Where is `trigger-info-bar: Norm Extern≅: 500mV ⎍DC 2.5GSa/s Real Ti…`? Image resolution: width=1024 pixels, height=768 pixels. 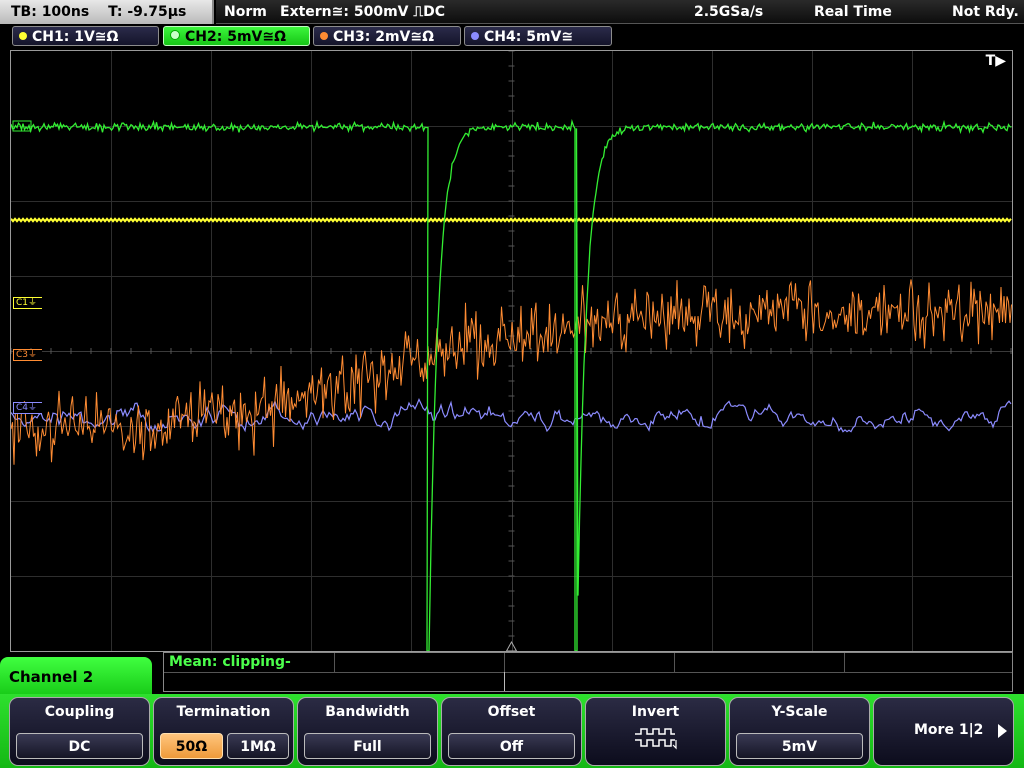
trigger-info-bar: Norm Extern≅: 500mV ⎍DC 2.5GSa/s Real Ti… is located at coordinates (620, 12).